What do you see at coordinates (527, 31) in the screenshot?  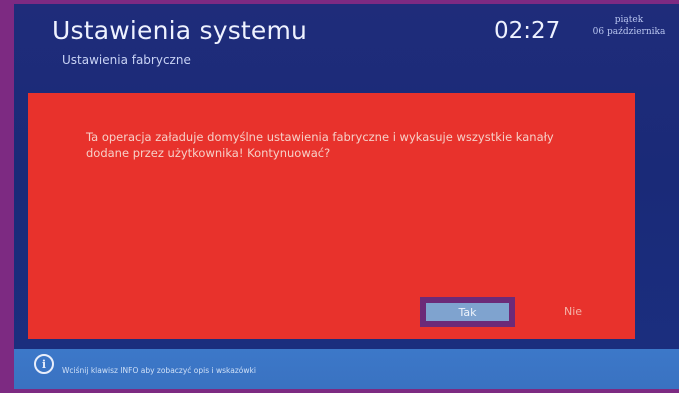 I see `clock: 02:27` at bounding box center [527, 31].